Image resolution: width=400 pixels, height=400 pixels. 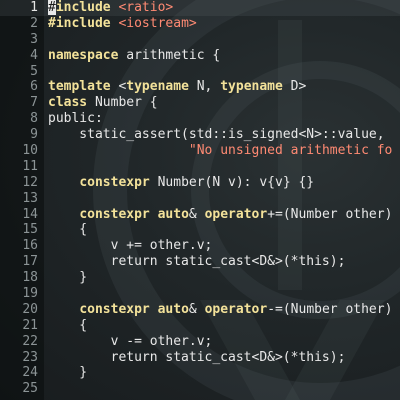 What do you see at coordinates (232, 182) in the screenshot?
I see `code-token: Number(N v): v{v} {}` at bounding box center [232, 182].